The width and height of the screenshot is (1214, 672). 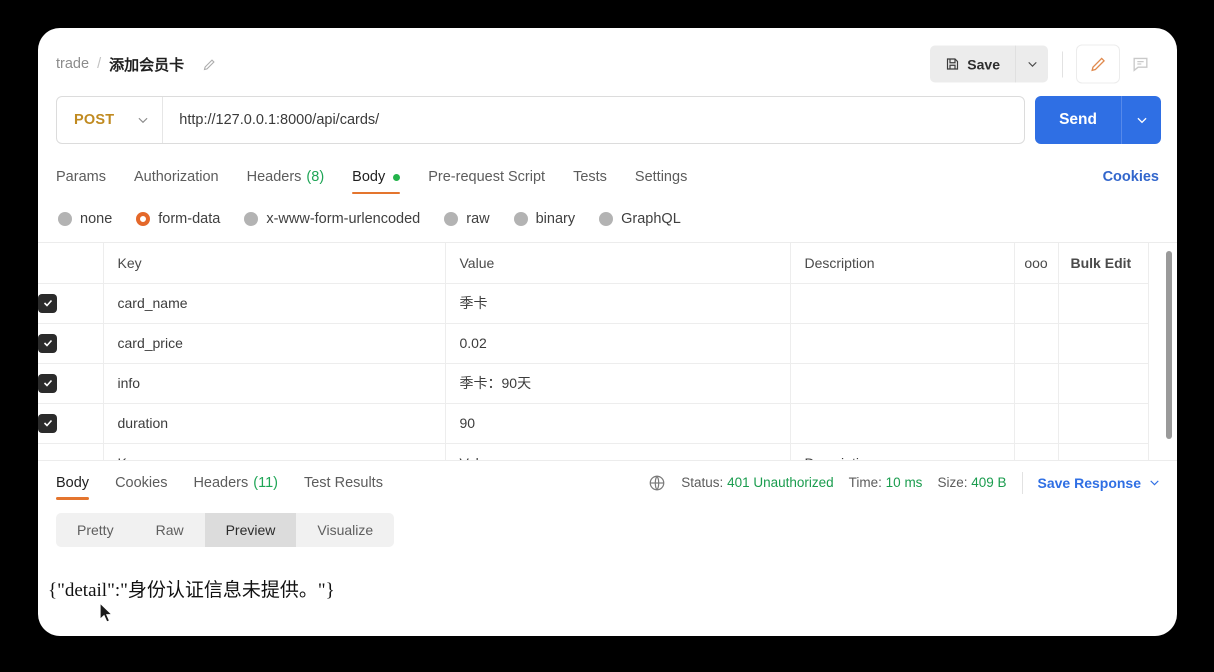 I want to click on response-view-mode-group: Pretty Raw Preview Visualize, so click(x=225, y=530).